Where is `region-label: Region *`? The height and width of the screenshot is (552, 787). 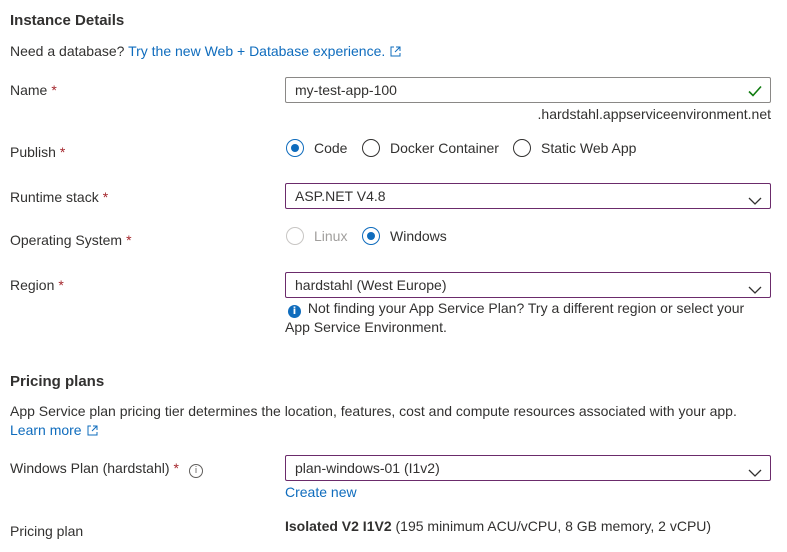
region-label: Region * is located at coordinates (37, 285).